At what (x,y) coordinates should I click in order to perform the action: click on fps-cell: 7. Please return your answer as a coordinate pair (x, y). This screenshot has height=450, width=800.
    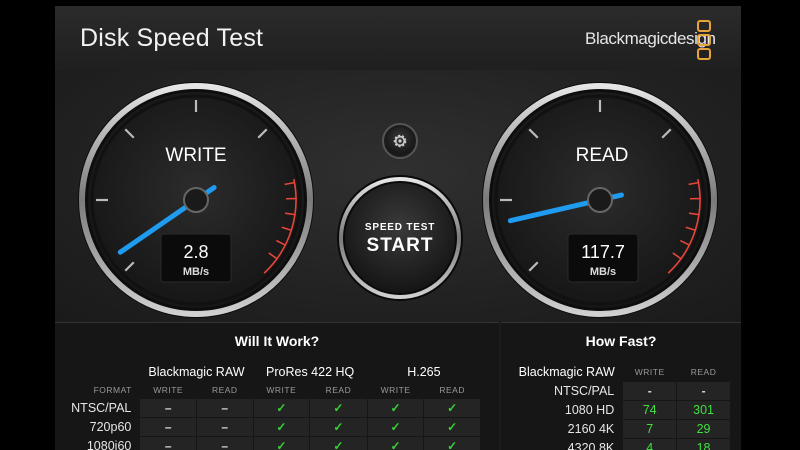
    Looking at the image, I should click on (650, 428).